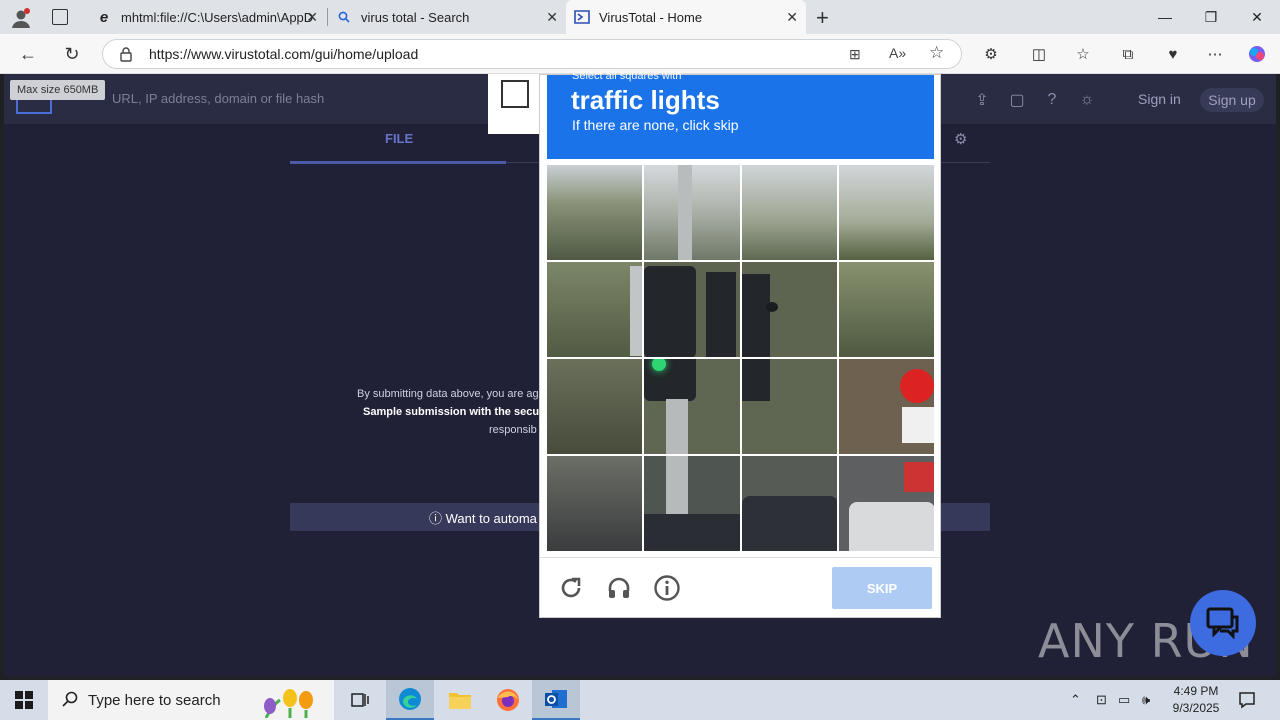 Image resolution: width=1280 pixels, height=720 pixels. Describe the element at coordinates (667, 588) in the screenshot. I see `info-icon` at that location.